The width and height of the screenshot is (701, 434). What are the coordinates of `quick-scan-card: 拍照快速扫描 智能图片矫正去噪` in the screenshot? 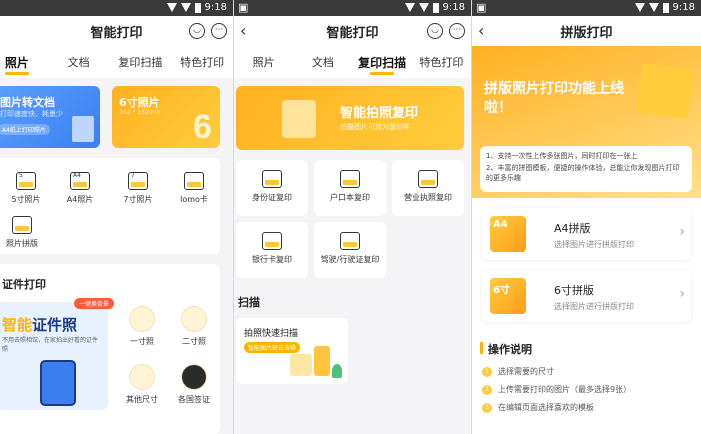 It's located at (292, 351).